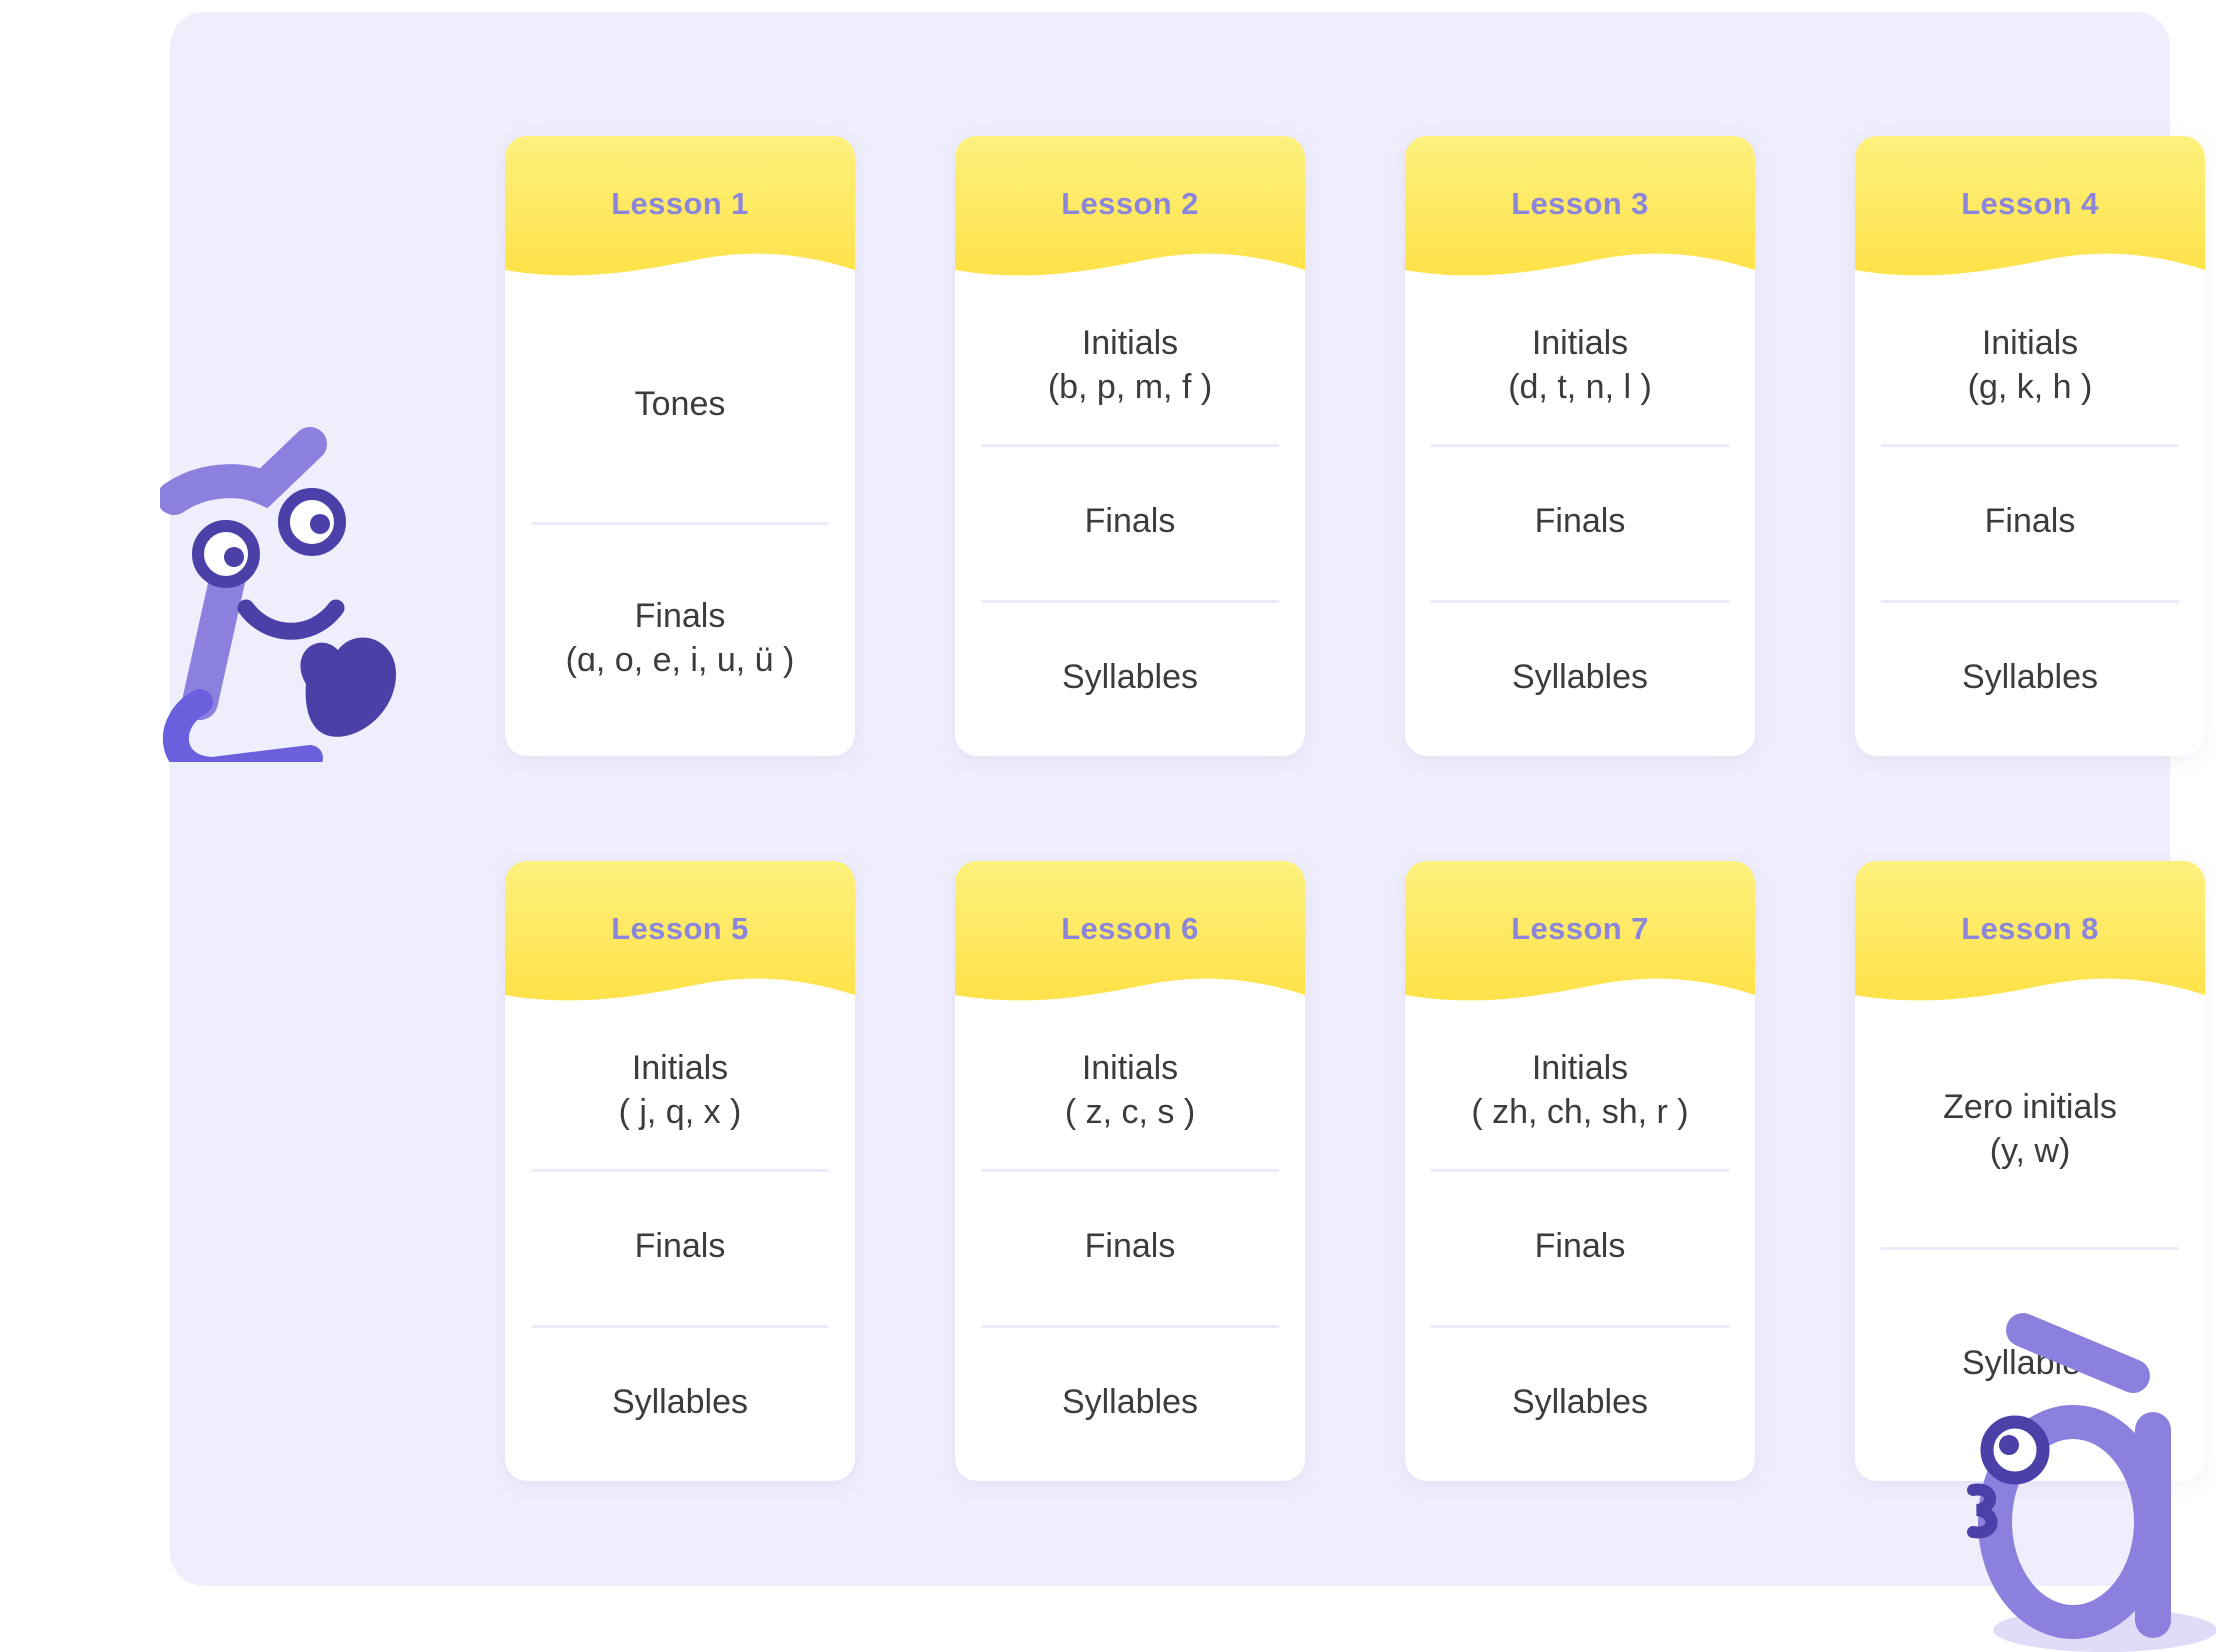 This screenshot has width=2216, height=1652. I want to click on lesson-card-header: Lesson 8, so click(2030, 937).